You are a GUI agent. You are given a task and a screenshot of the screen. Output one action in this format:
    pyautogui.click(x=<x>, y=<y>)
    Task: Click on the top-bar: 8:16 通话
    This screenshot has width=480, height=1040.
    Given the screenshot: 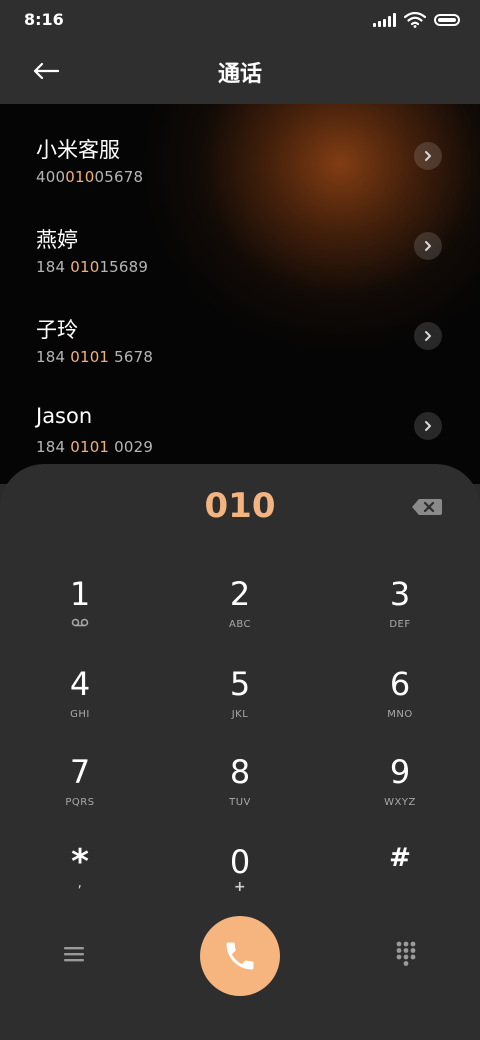 What is the action you would take?
    pyautogui.click(x=240, y=52)
    